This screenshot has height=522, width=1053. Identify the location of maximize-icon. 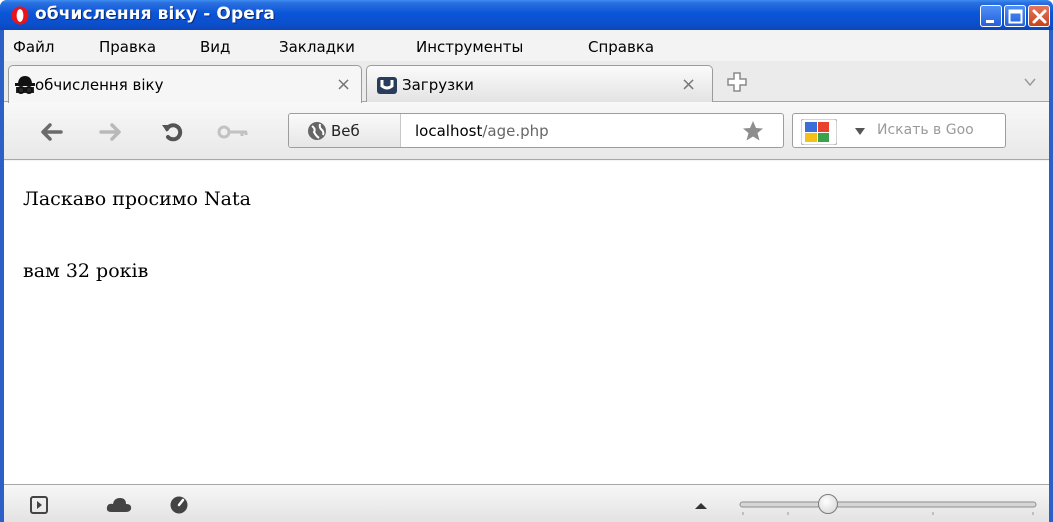
(1015, 16).